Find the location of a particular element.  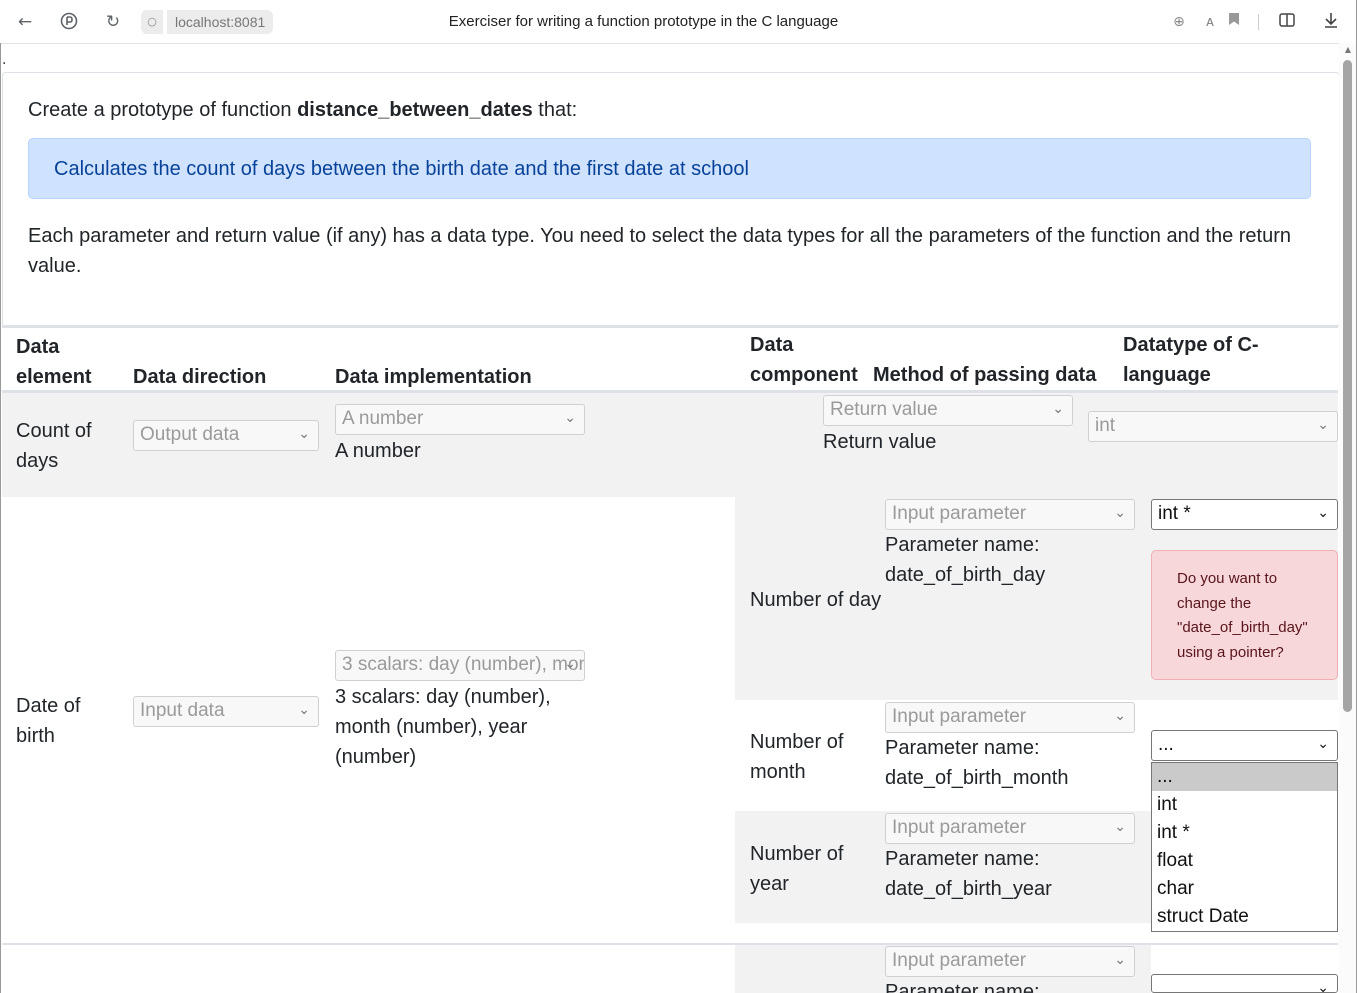

datatype-select-day: int * ⌄ is located at coordinates (1244, 514).